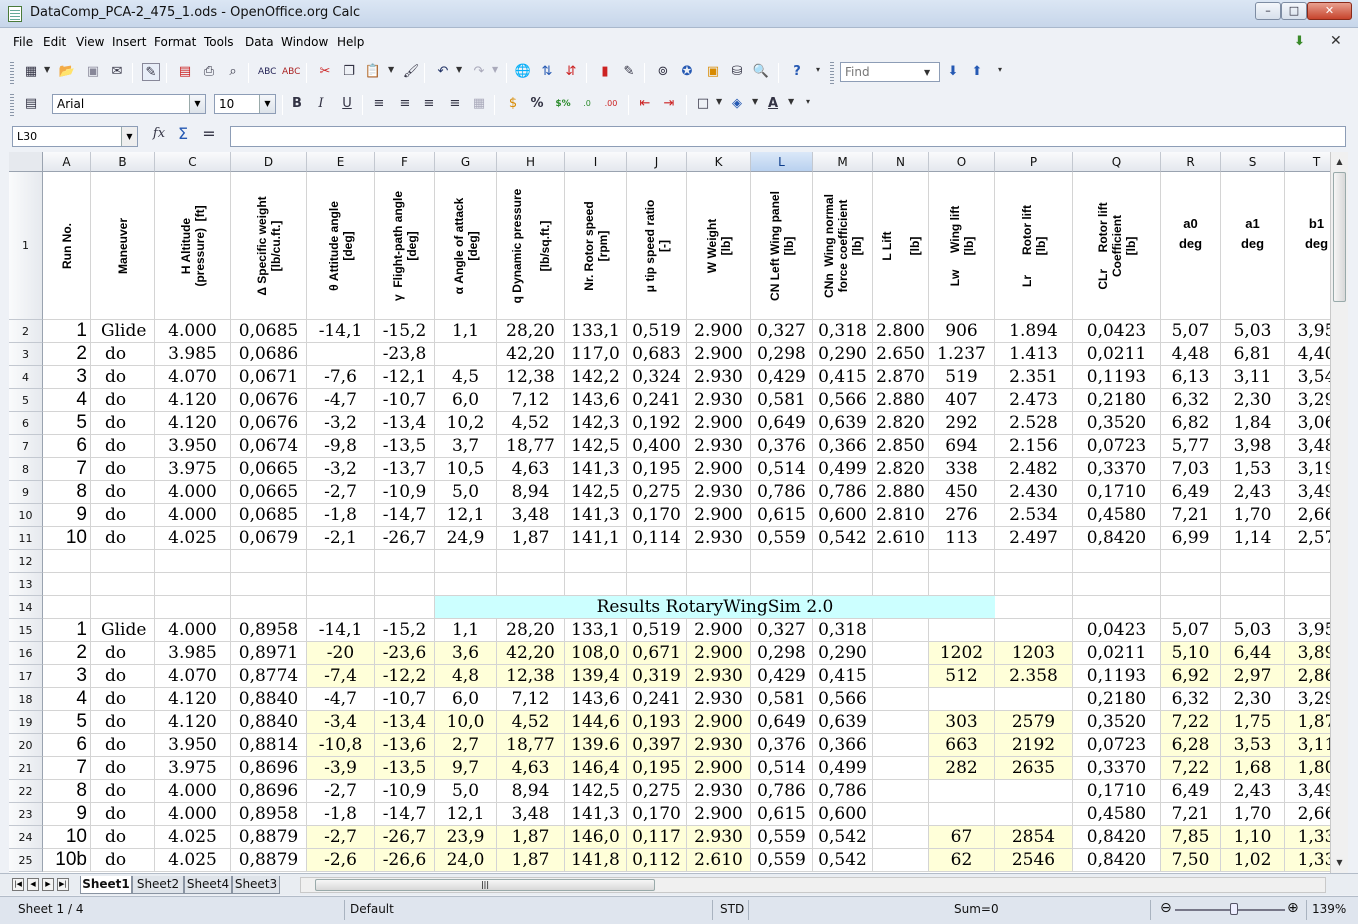  I want to click on cell-r3: 4,48, so click(1191, 354).